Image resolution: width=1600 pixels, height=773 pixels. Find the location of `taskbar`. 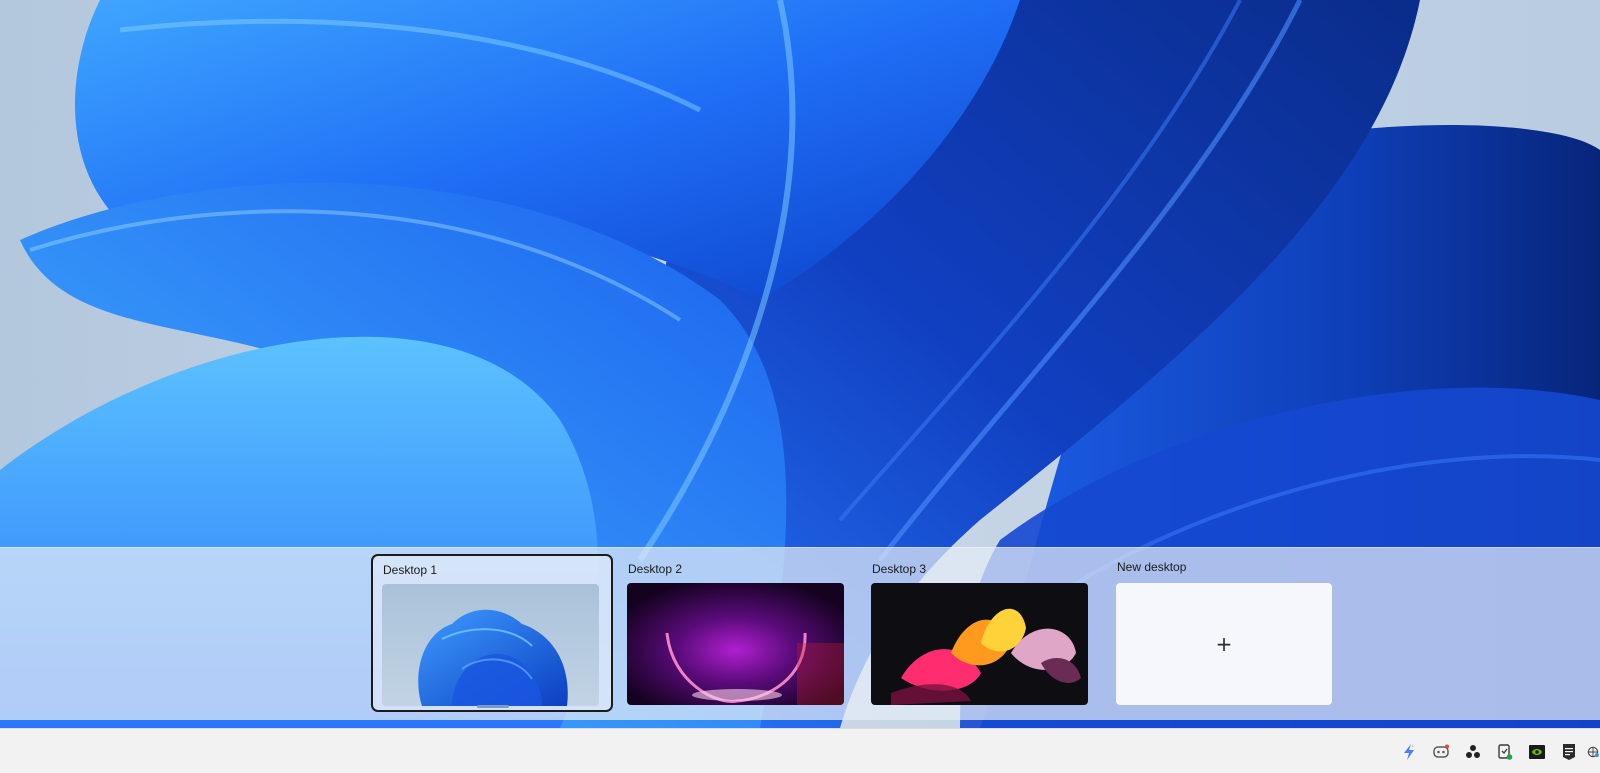

taskbar is located at coordinates (800, 750).